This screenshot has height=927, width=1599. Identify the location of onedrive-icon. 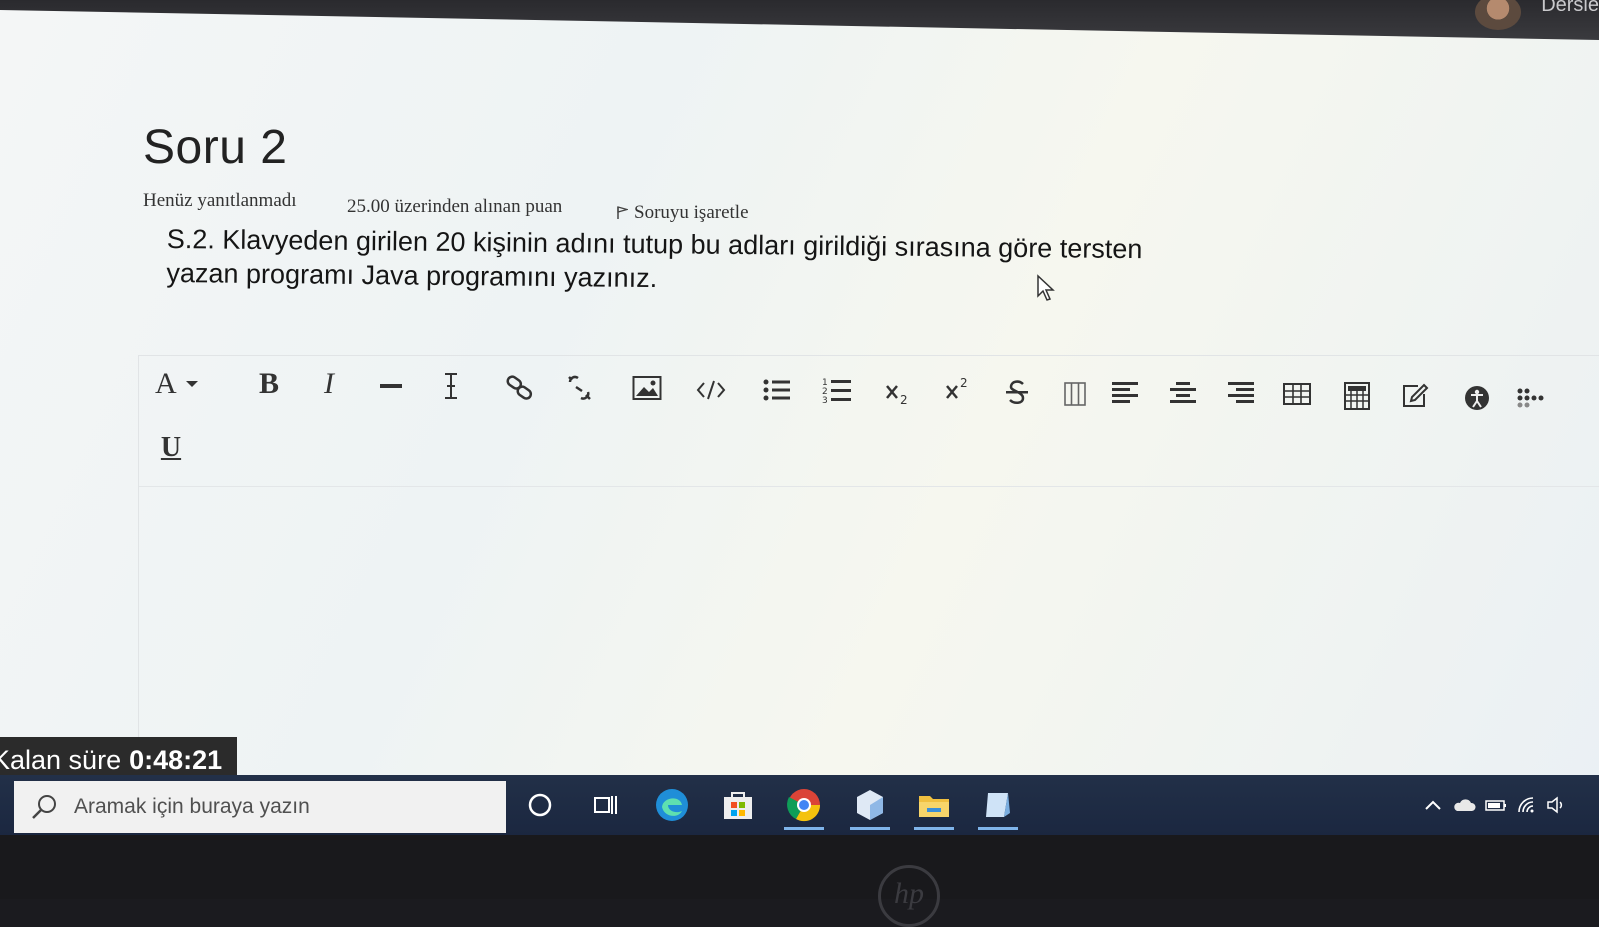
(1465, 805).